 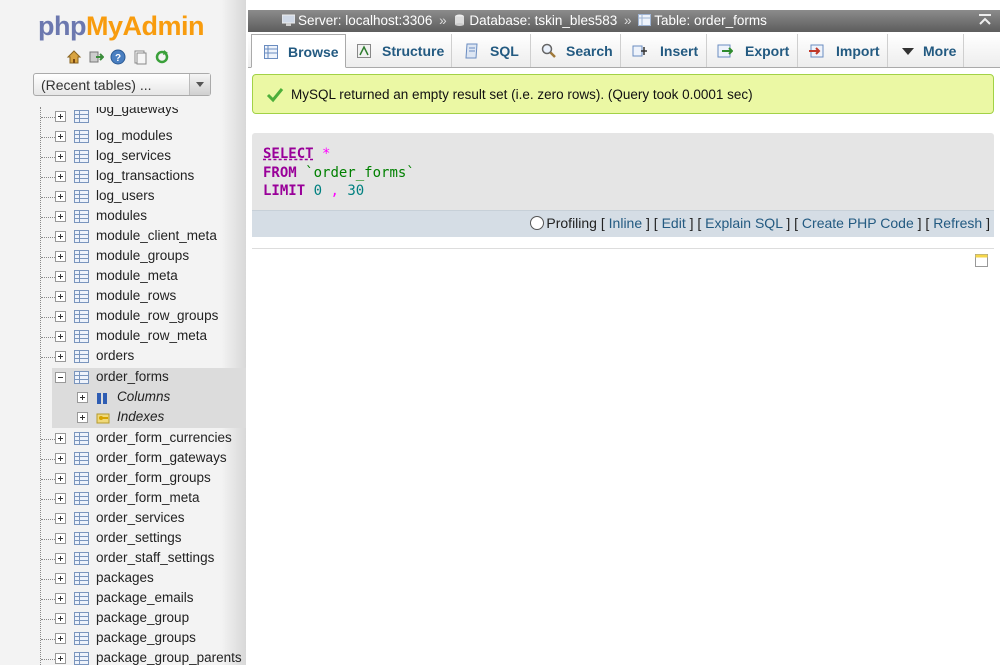 I want to click on tree-item-label: module_meta, so click(x=137, y=275).